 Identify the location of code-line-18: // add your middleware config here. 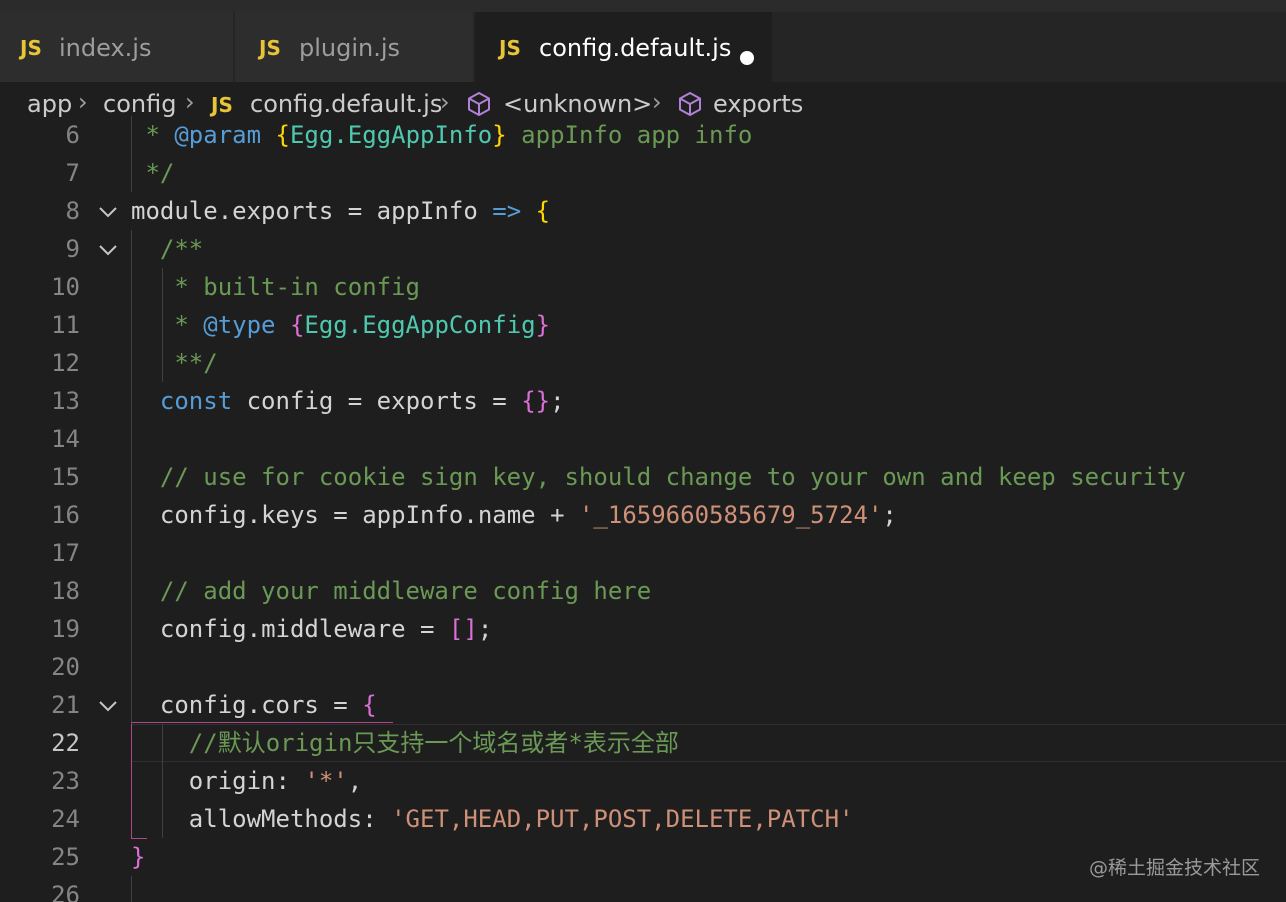
(391, 591).